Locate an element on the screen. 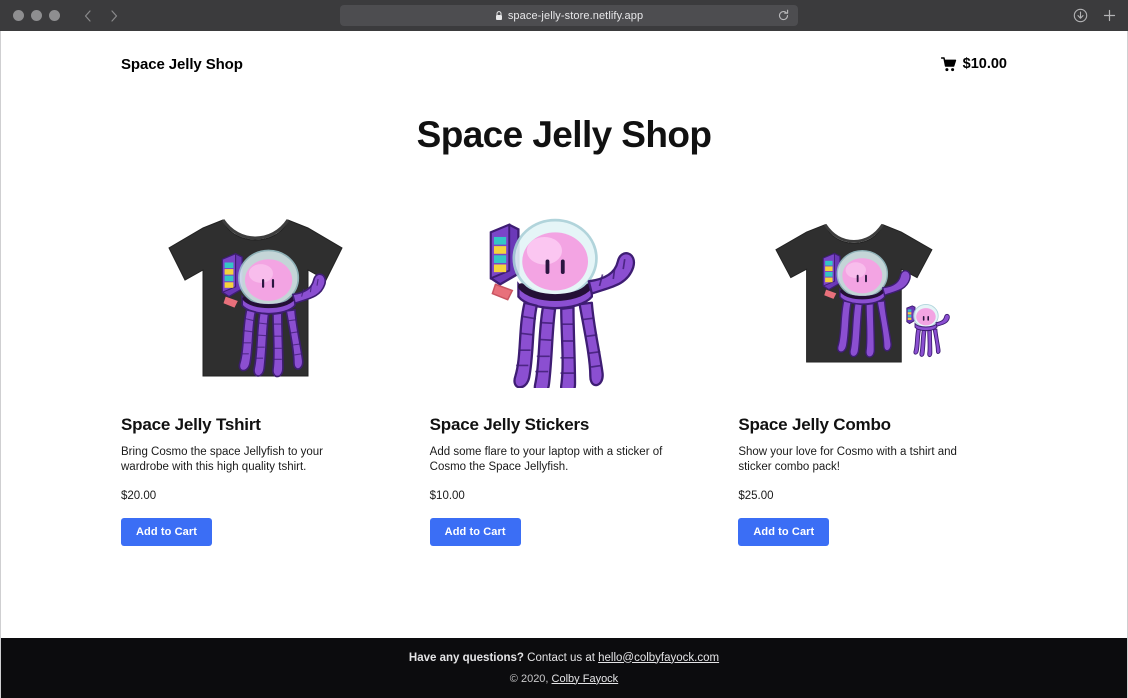 Image resolution: width=1128 pixels, height=698 pixels. new-tab-button is located at coordinates (1109, 15).